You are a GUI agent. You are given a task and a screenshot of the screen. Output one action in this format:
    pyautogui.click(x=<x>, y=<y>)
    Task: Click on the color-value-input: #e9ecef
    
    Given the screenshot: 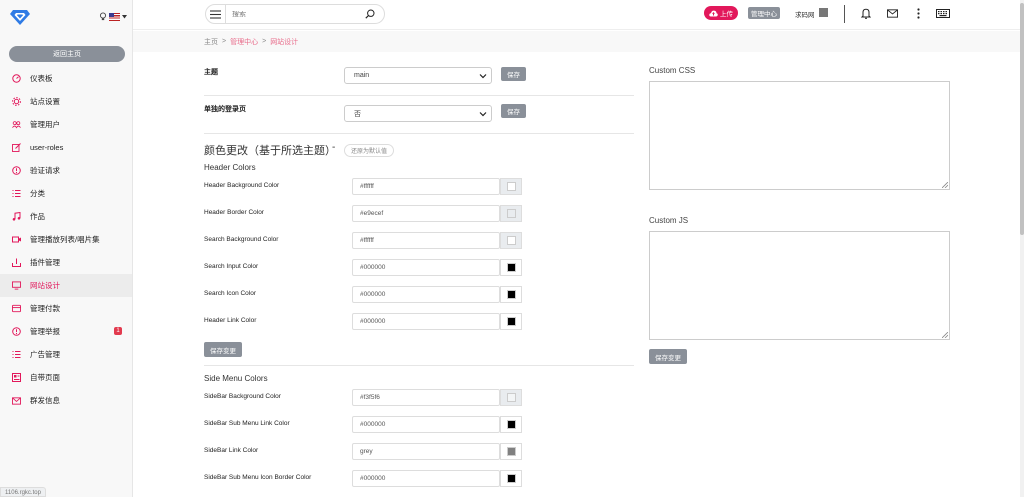 What is the action you would take?
    pyautogui.click(x=426, y=213)
    